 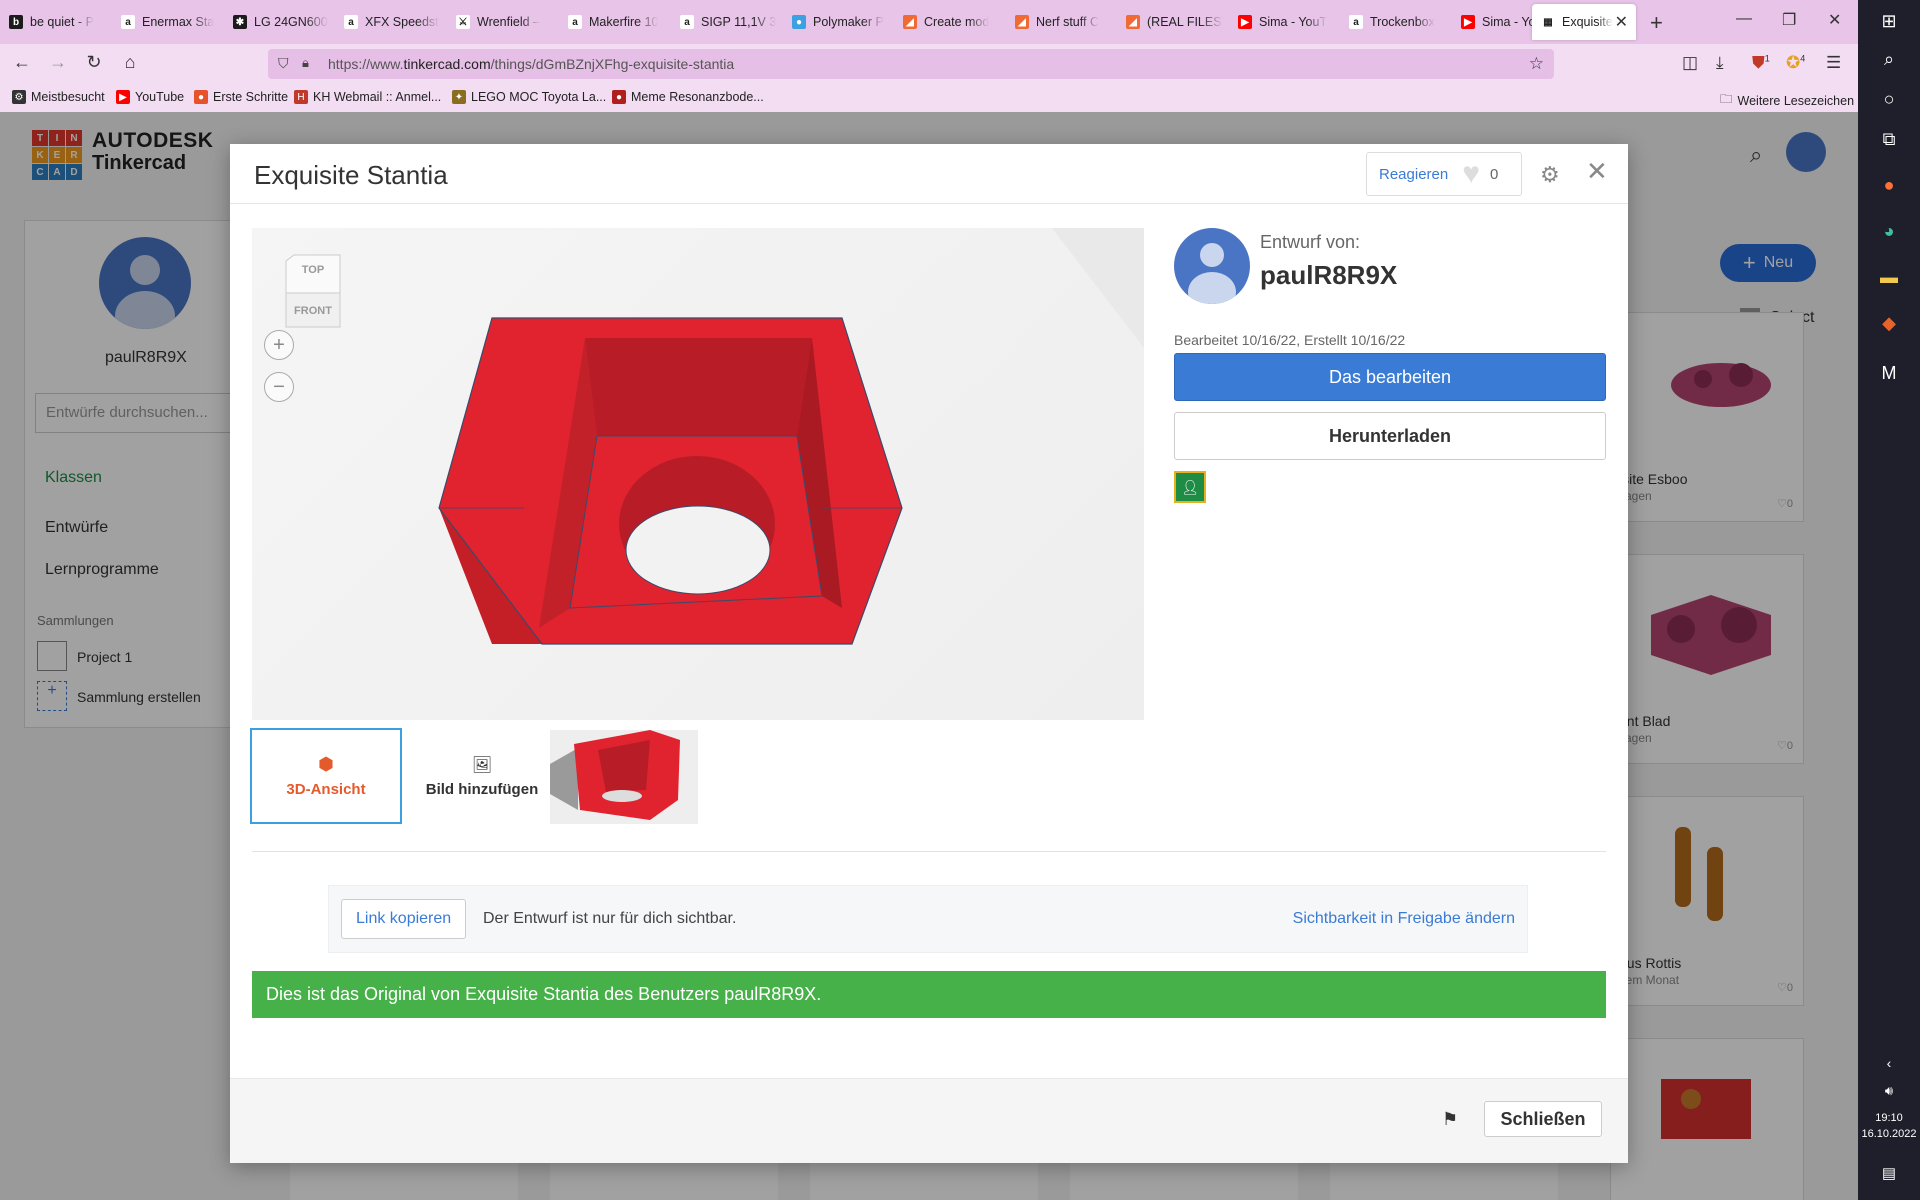 What do you see at coordinates (283, 63) in the screenshot?
I see `shield-icon: ⛉` at bounding box center [283, 63].